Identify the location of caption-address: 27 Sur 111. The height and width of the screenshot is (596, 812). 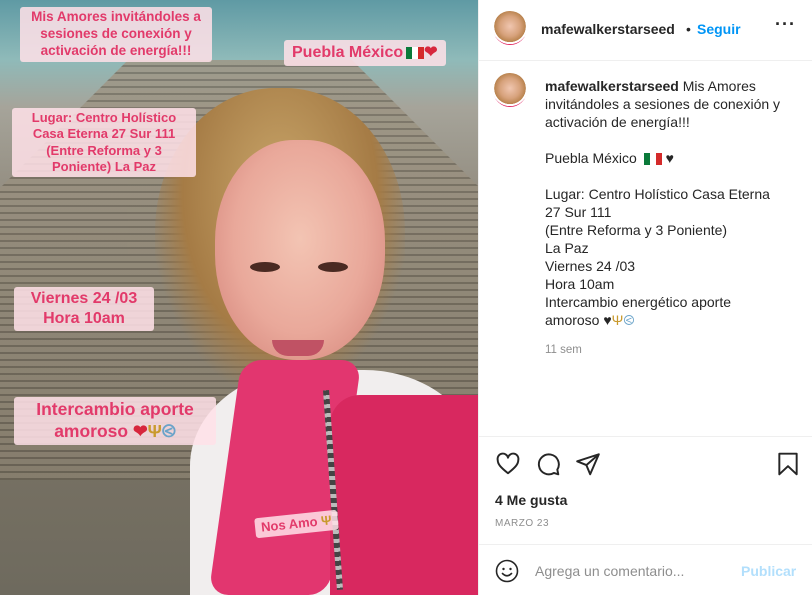
(578, 212).